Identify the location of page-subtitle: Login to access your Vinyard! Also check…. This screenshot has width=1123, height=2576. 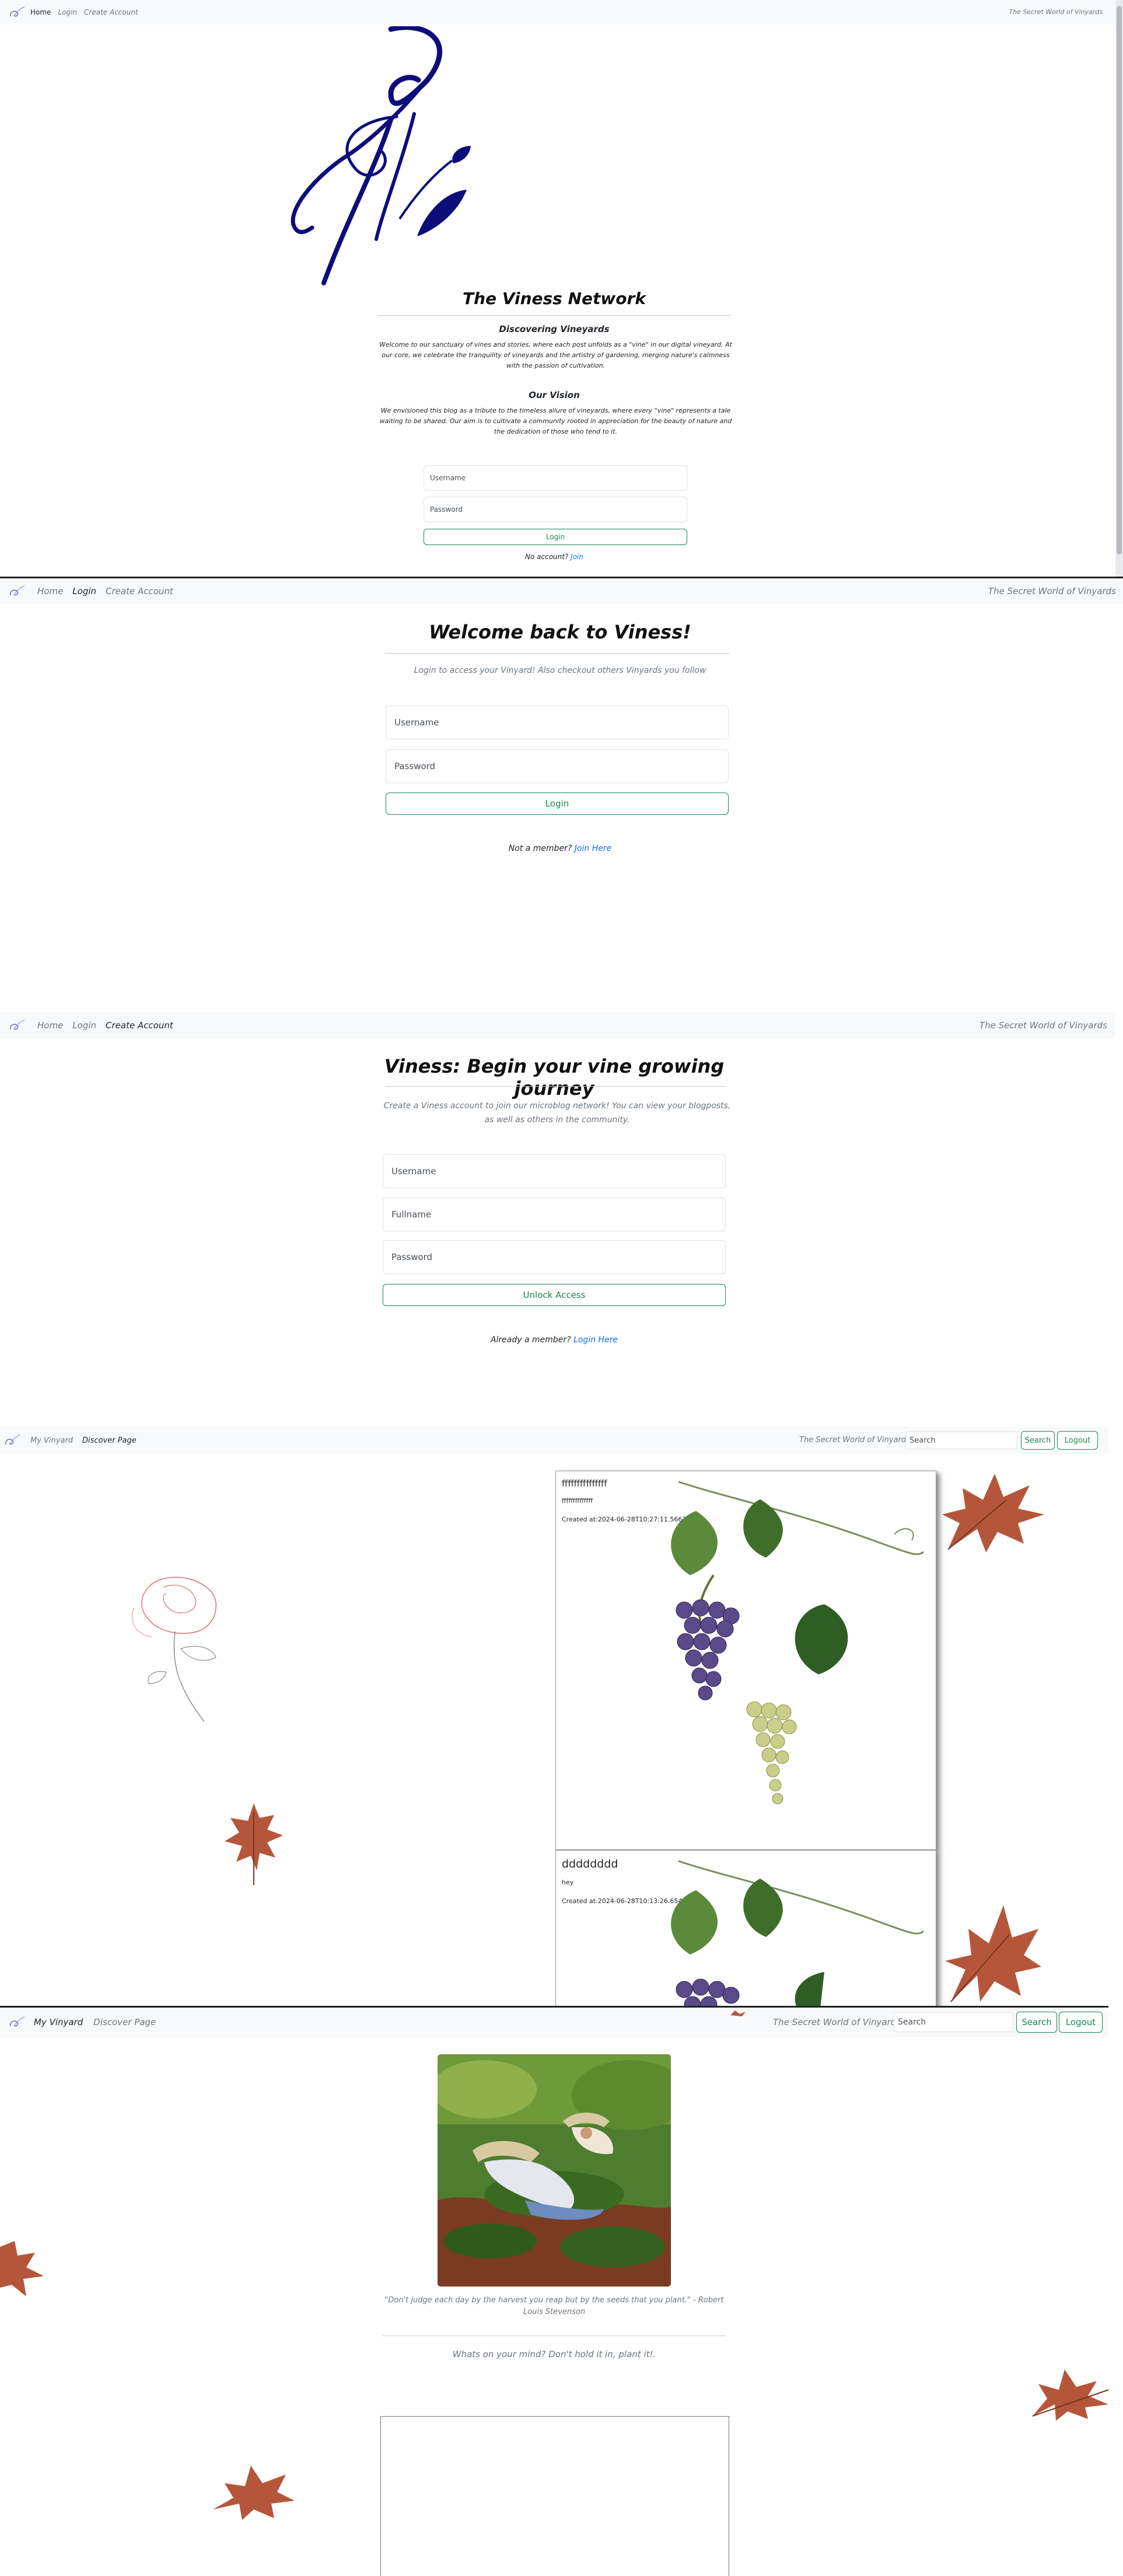
(560, 670).